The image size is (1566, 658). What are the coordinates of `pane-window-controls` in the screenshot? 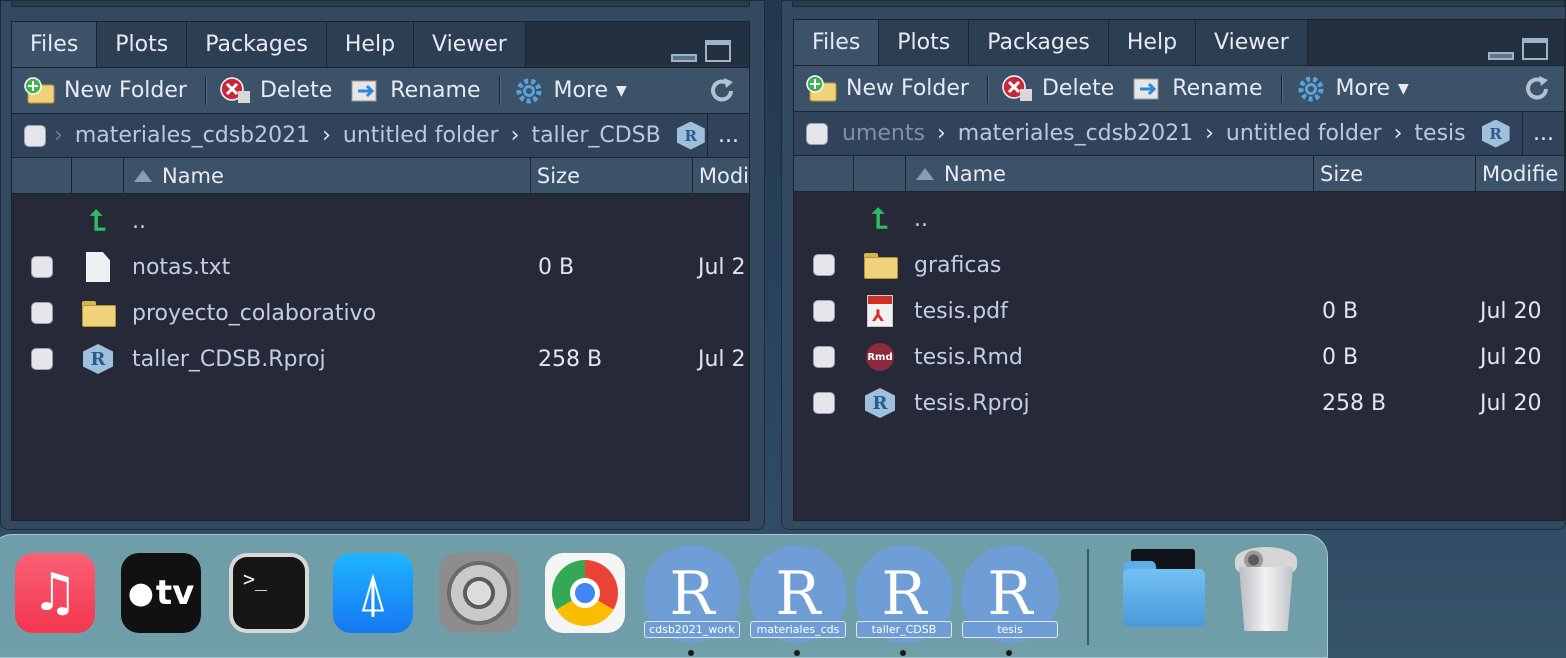 It's located at (1518, 49).